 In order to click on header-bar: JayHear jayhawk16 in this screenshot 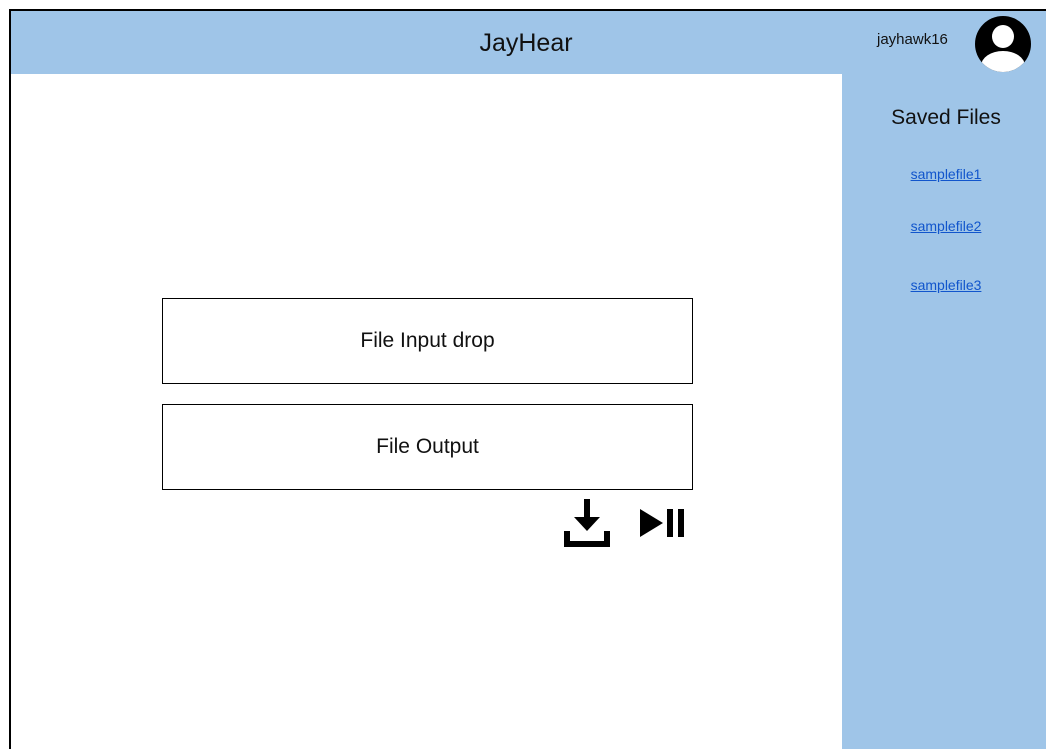, I will do `click(528, 42)`.